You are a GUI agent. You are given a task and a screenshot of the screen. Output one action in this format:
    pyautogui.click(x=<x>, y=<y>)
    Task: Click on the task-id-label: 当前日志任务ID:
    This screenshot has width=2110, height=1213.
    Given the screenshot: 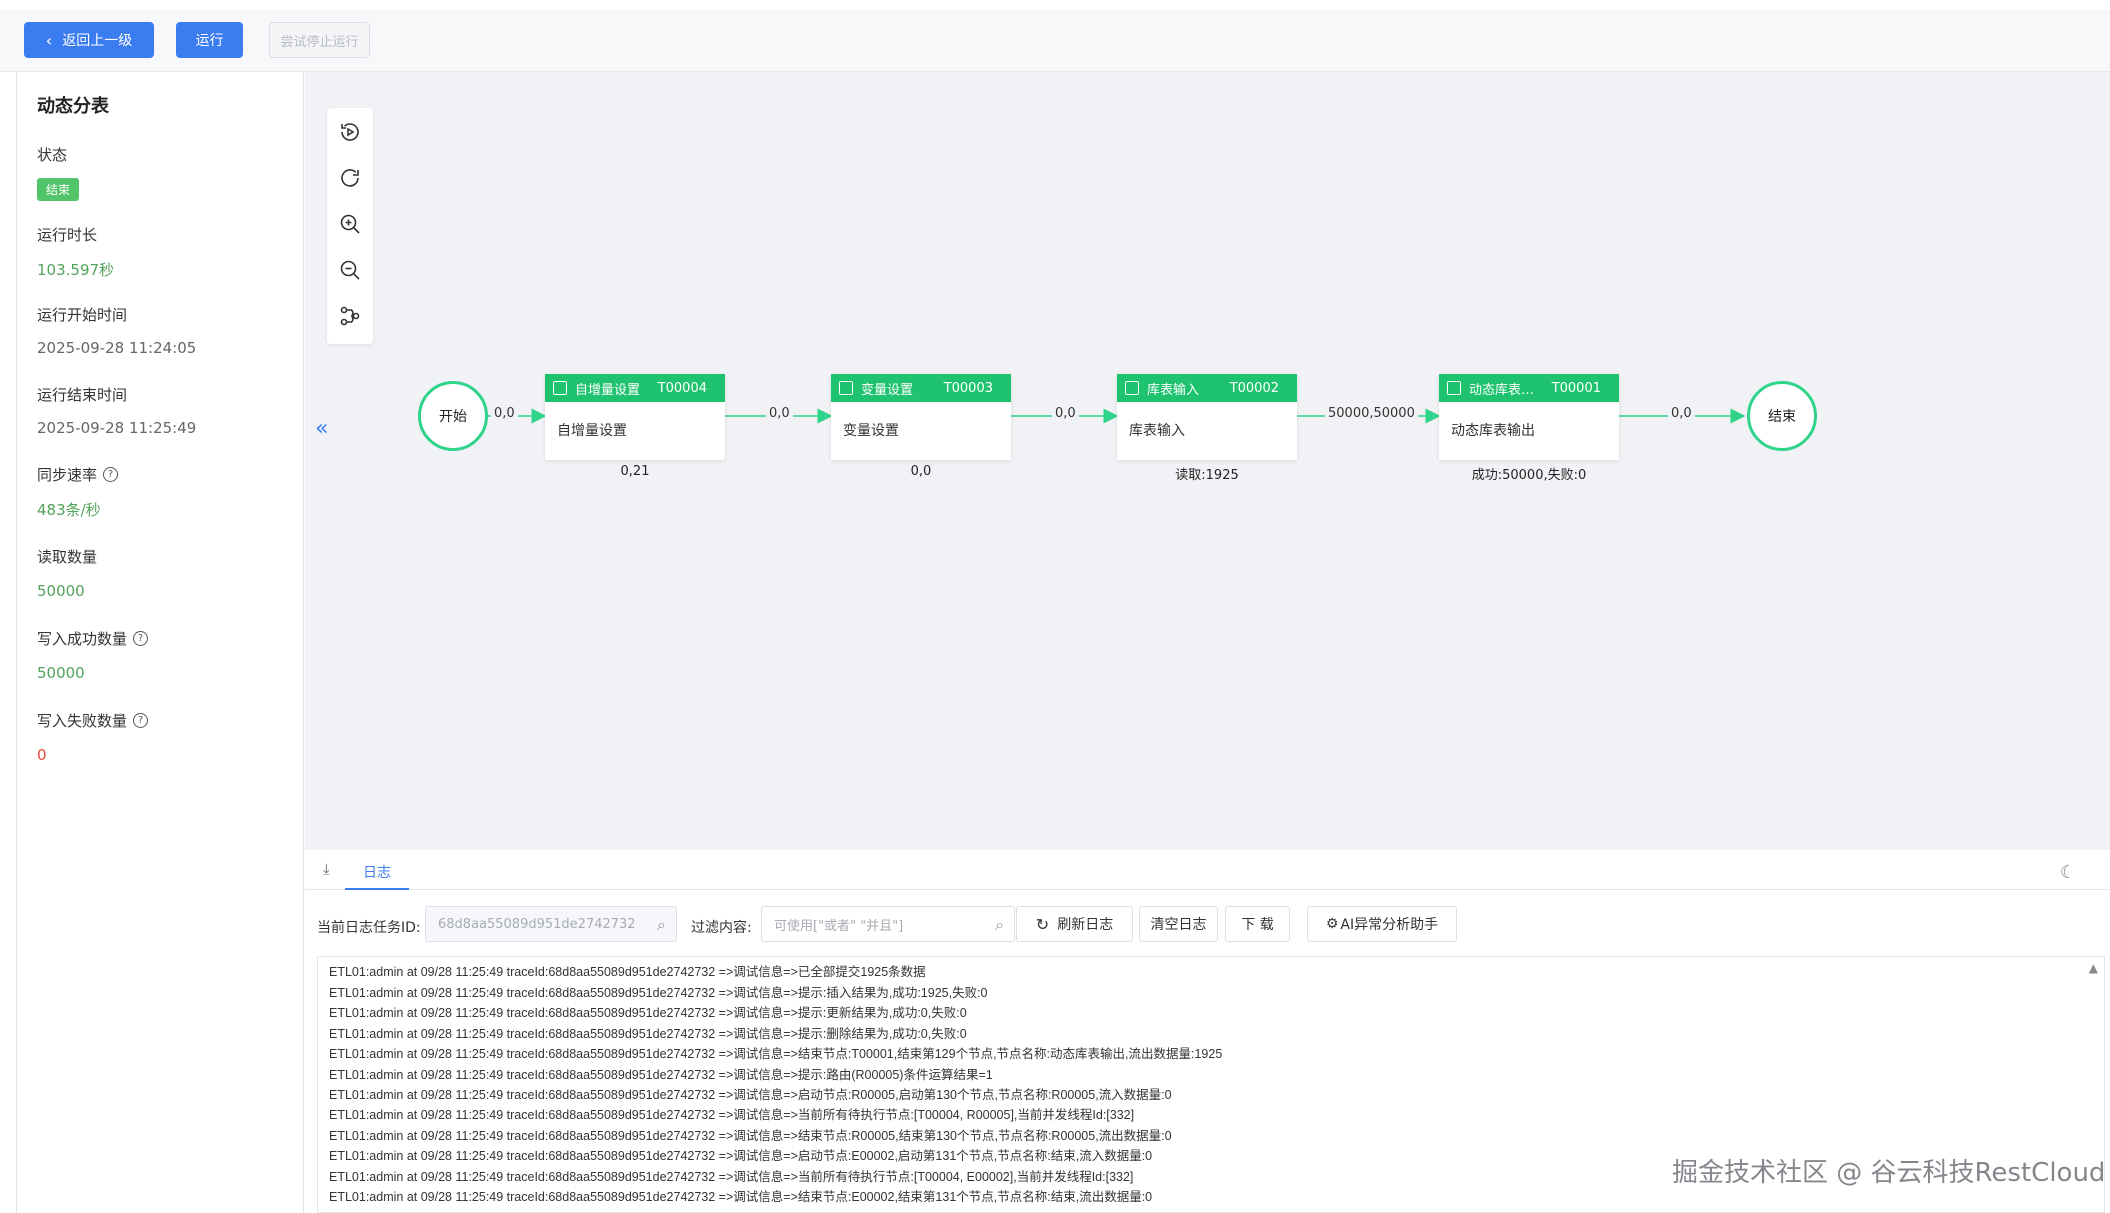 What is the action you would take?
    pyautogui.click(x=369, y=928)
    